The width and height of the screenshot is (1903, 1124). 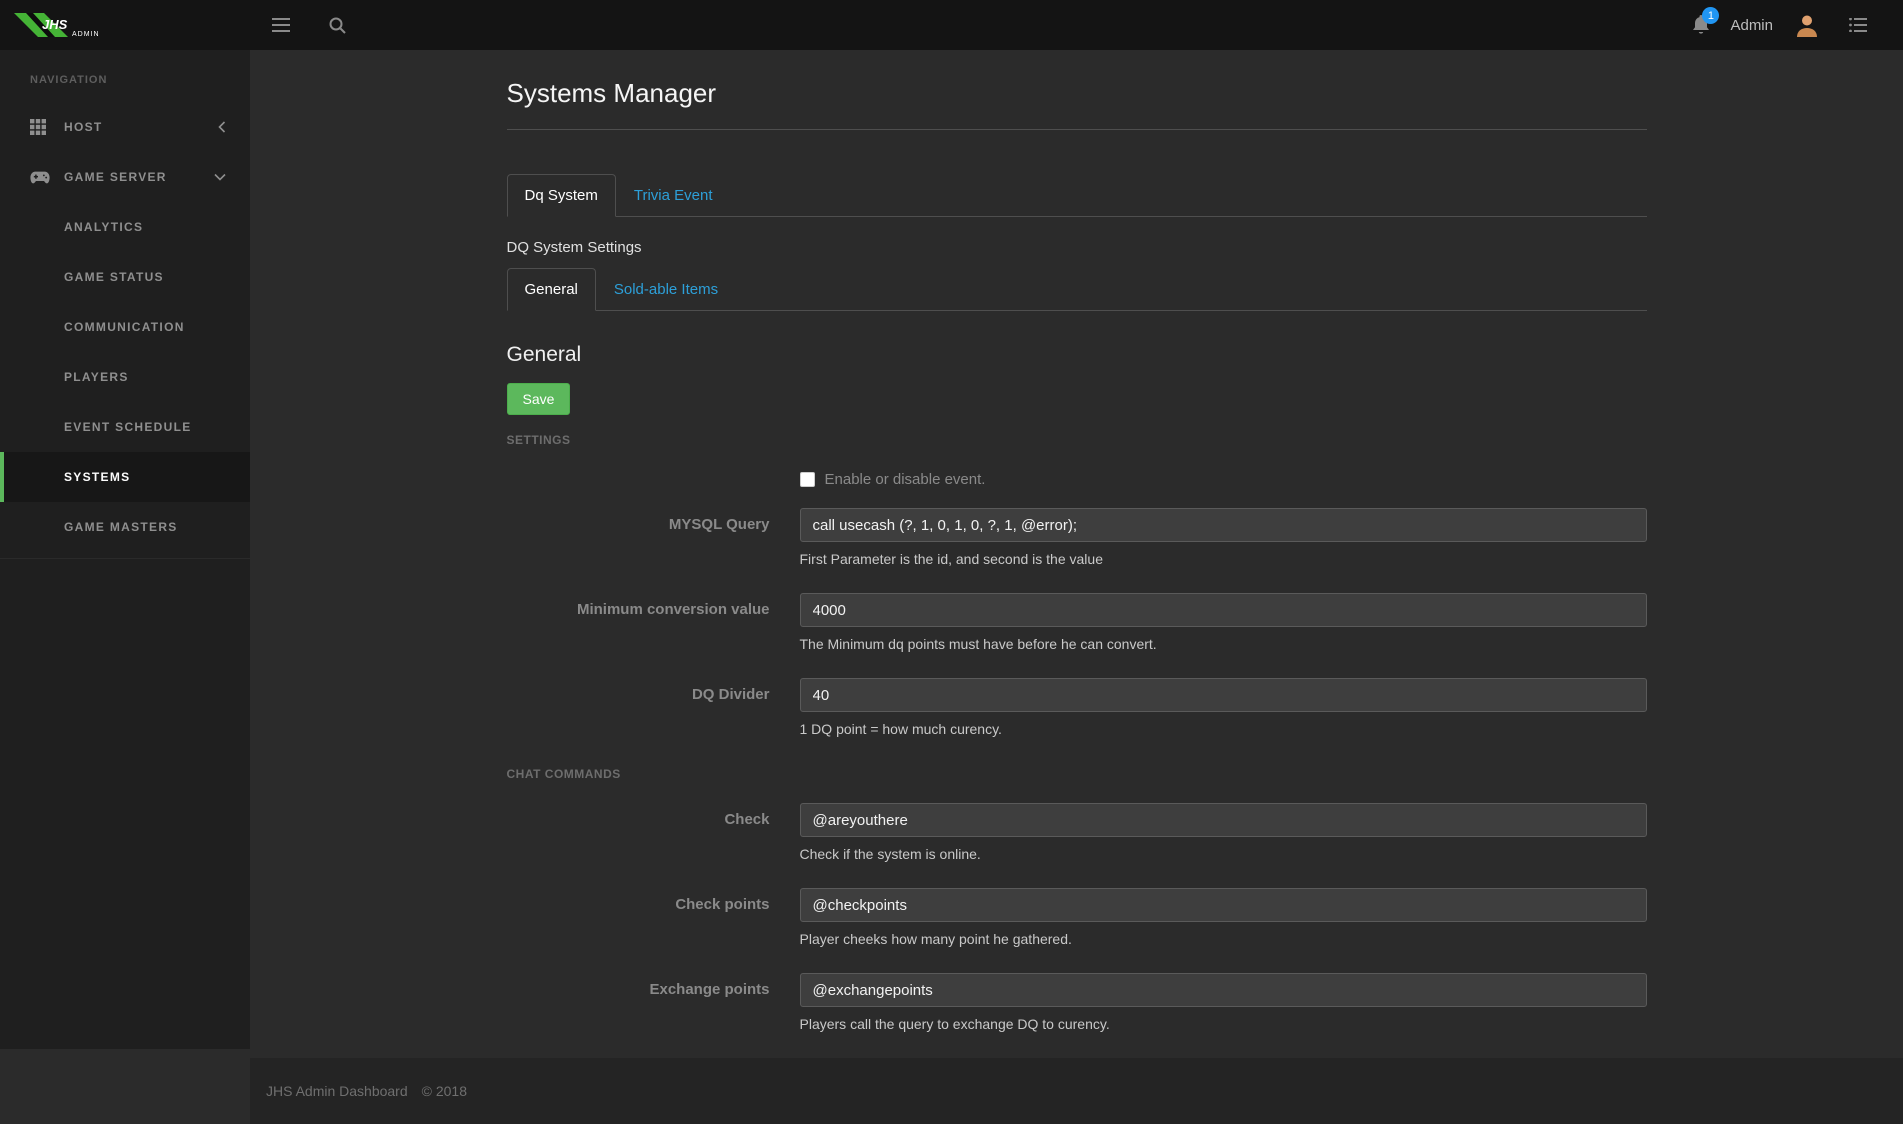 I want to click on hamburger-icon, so click(x=281, y=25).